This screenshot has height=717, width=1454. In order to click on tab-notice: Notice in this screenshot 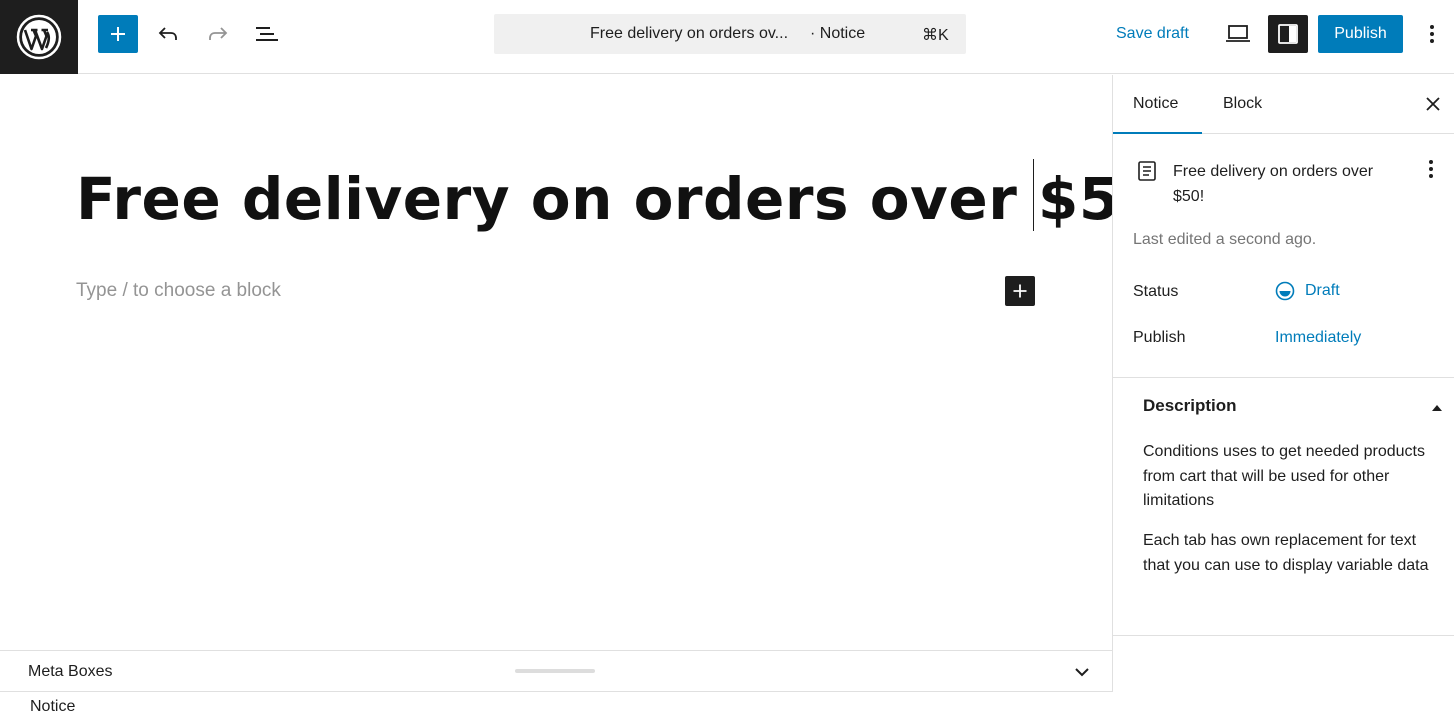, I will do `click(1157, 104)`.